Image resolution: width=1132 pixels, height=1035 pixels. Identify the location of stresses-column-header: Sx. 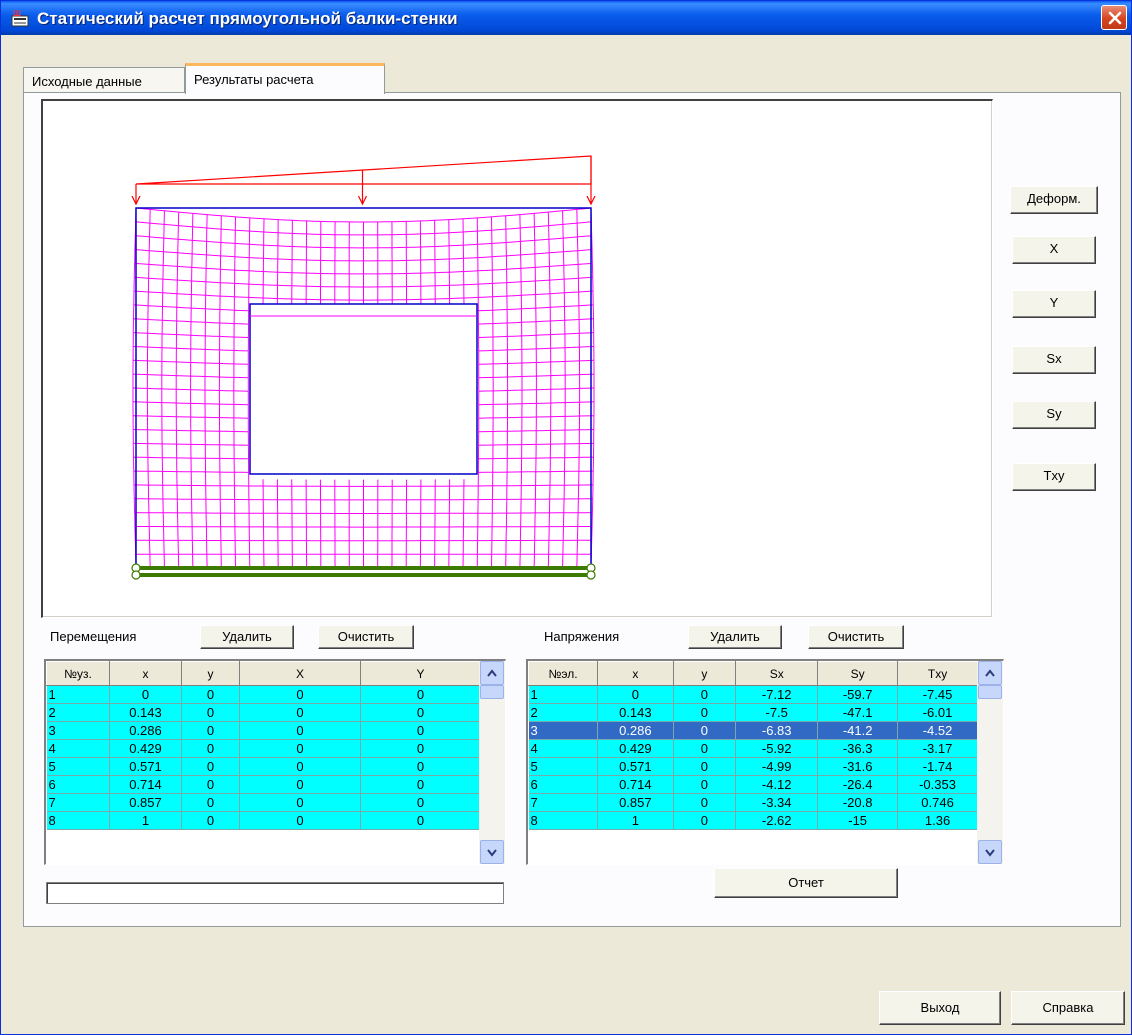
(777, 673).